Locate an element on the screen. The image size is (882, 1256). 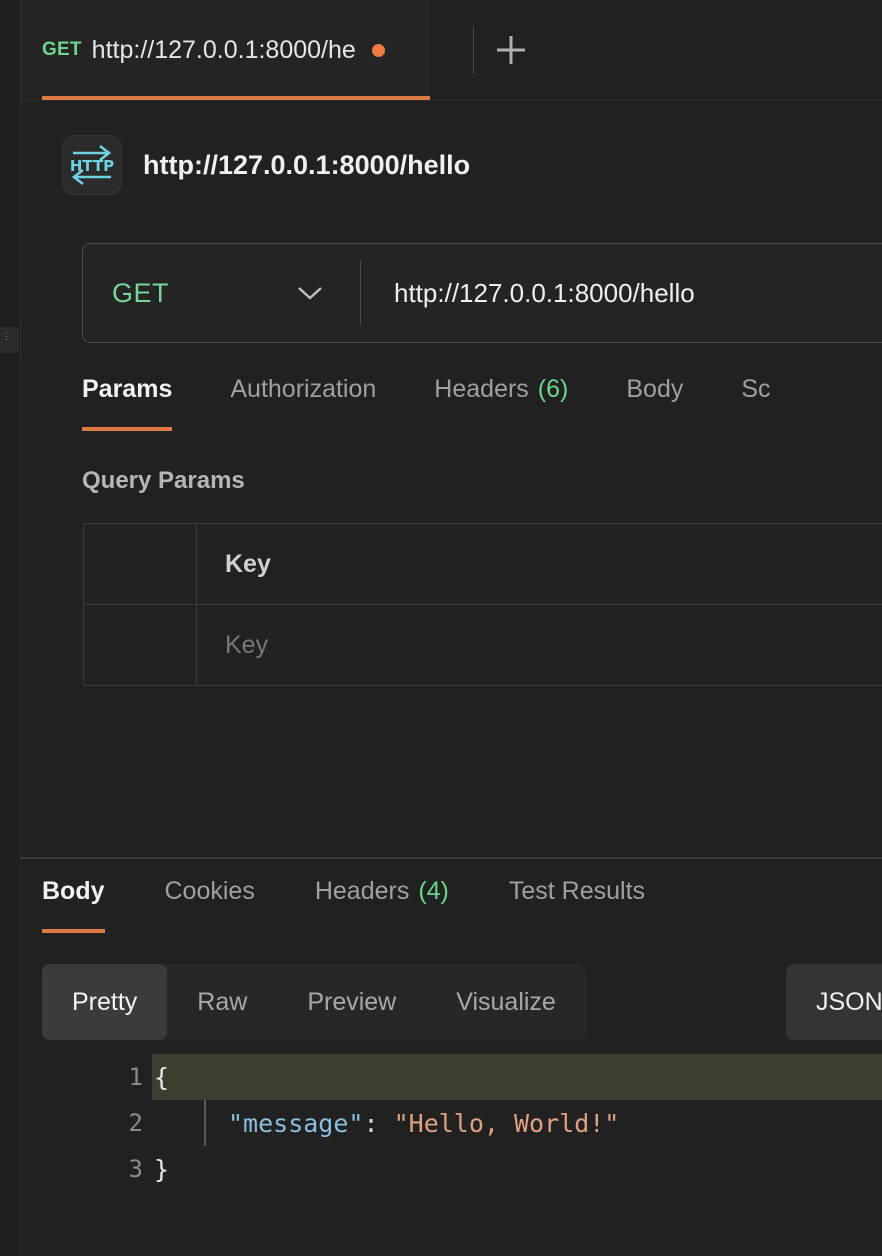
format-mode-group: Pretty Raw Preview Visualize is located at coordinates (314, 1002).